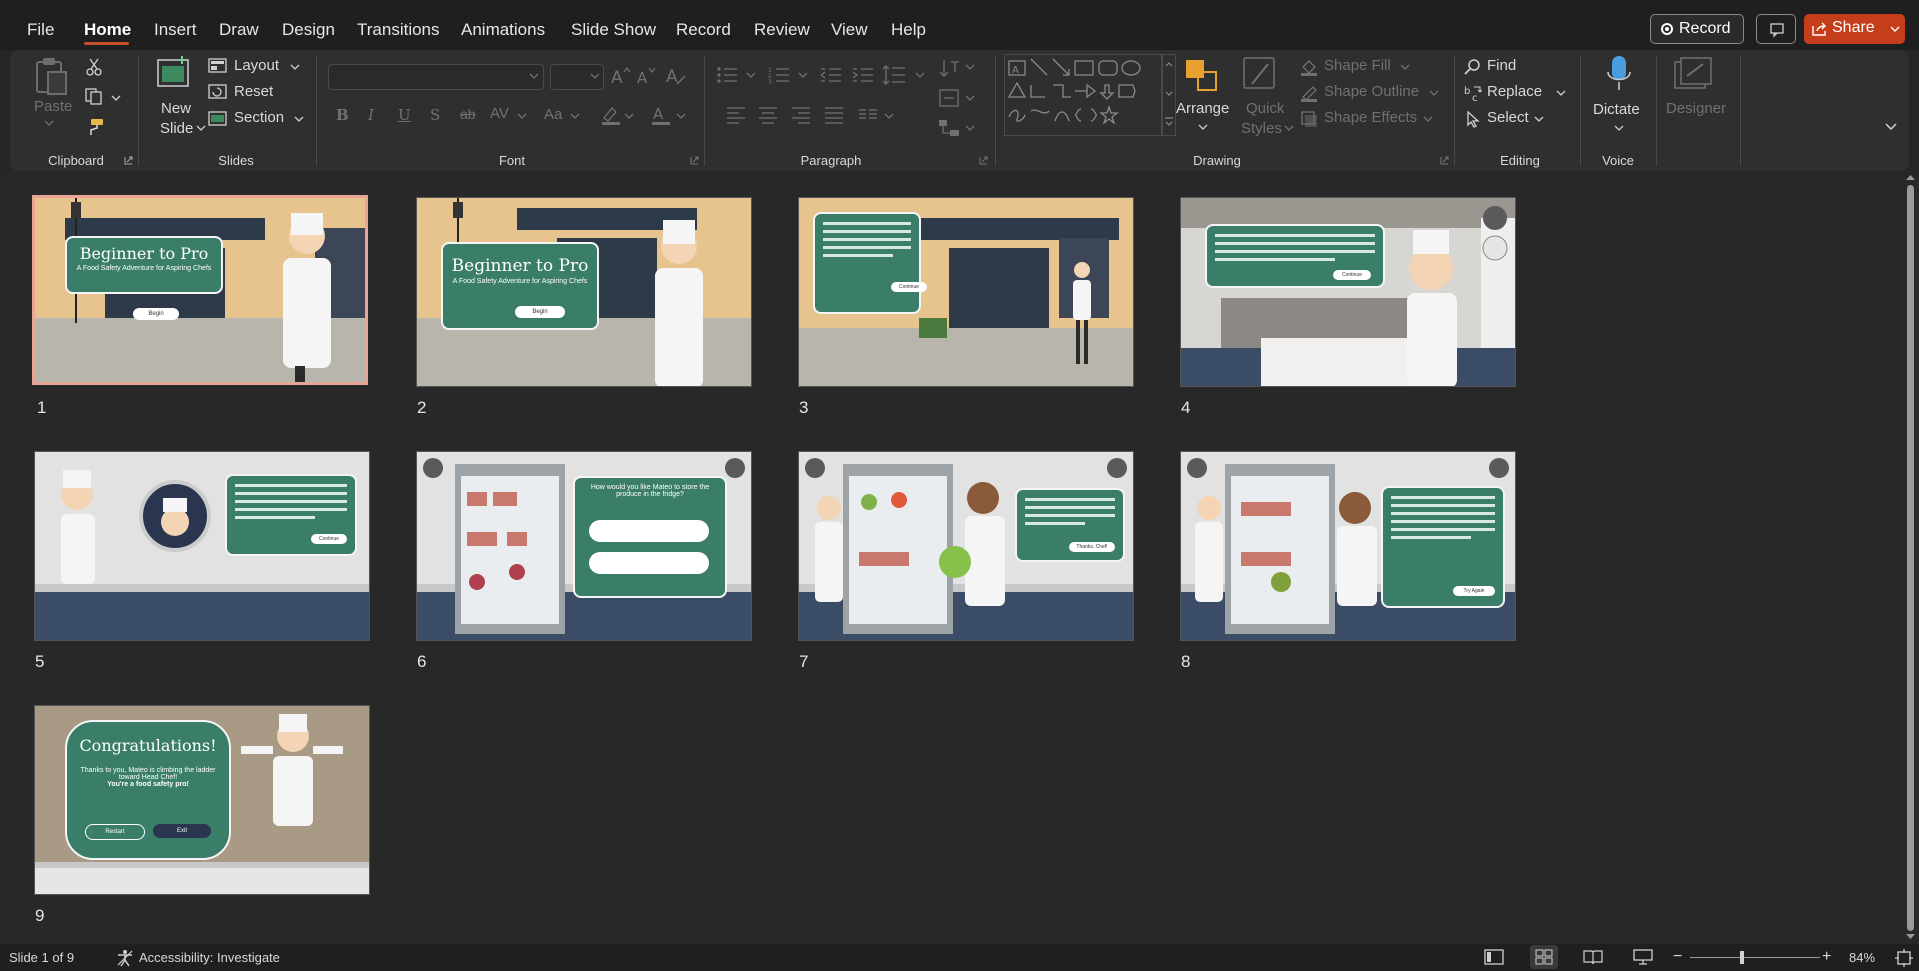 Image resolution: width=1919 pixels, height=971 pixels. Describe the element at coordinates (736, 115) in the screenshot. I see `align-left-icon` at that location.